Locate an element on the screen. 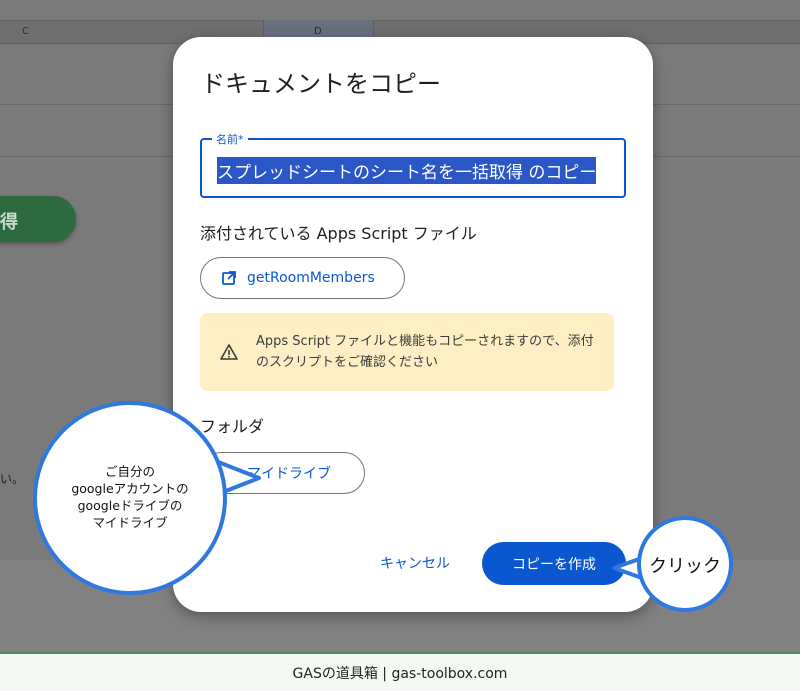  folder-label: フォルダ is located at coordinates (232, 426).